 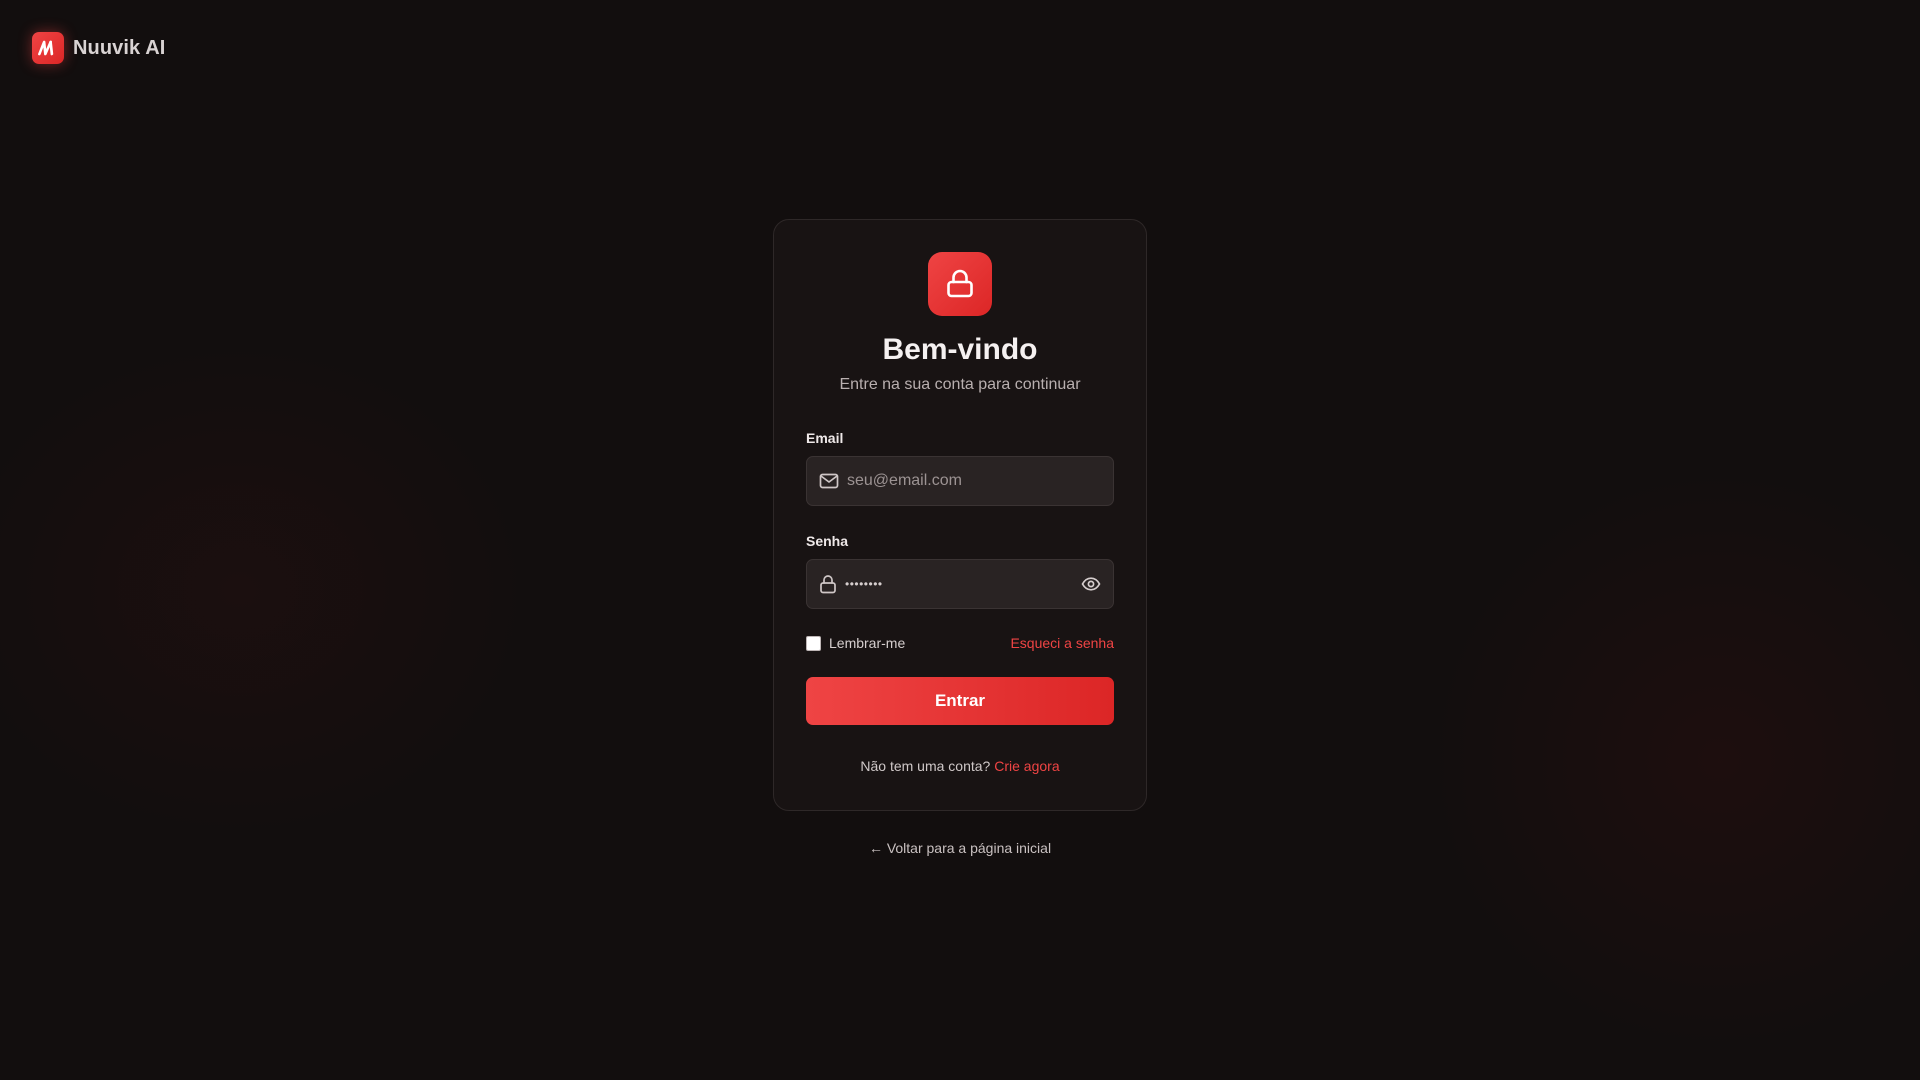 What do you see at coordinates (827, 541) in the screenshot?
I see `password-label: Senha` at bounding box center [827, 541].